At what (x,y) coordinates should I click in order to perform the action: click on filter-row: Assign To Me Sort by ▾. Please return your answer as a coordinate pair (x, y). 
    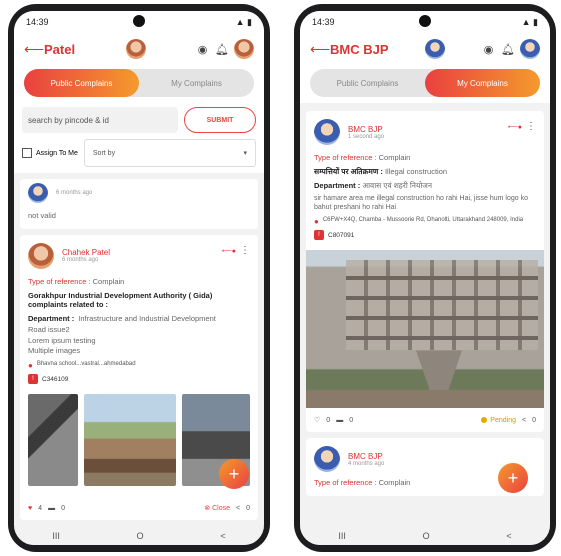
    Looking at the image, I should click on (139, 155).